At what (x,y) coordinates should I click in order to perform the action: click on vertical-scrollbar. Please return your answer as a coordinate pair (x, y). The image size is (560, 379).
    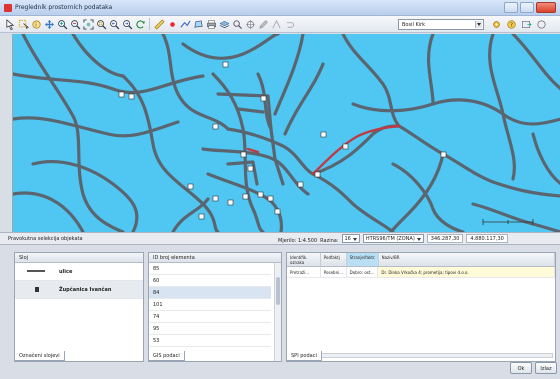
    Looking at the image, I should click on (277, 312).